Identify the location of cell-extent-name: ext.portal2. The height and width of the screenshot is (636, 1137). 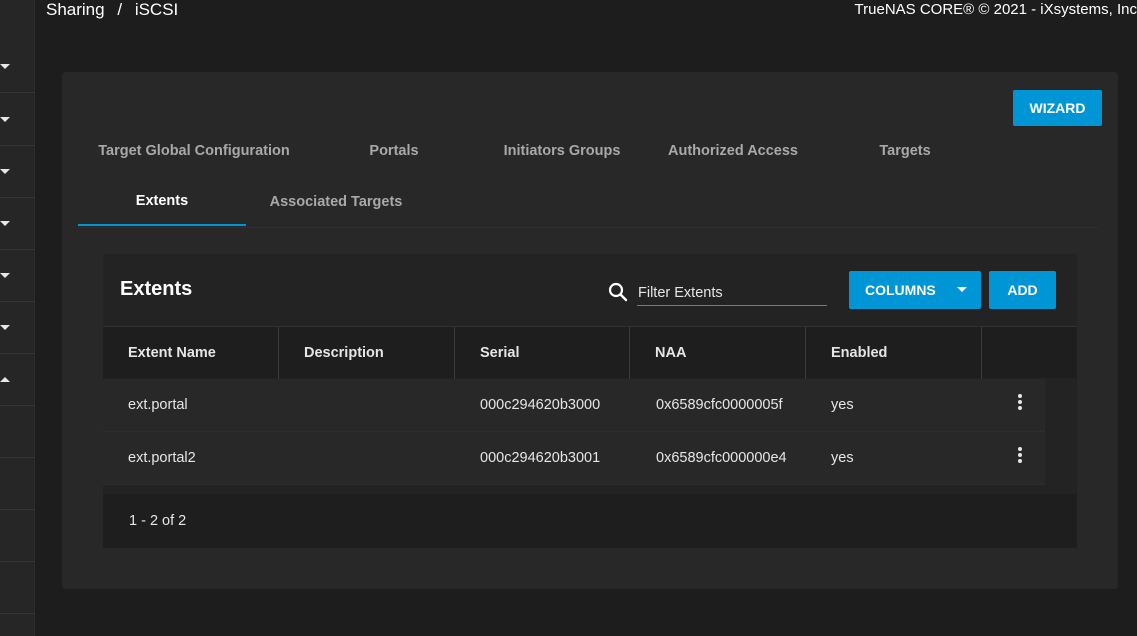
(162, 458).